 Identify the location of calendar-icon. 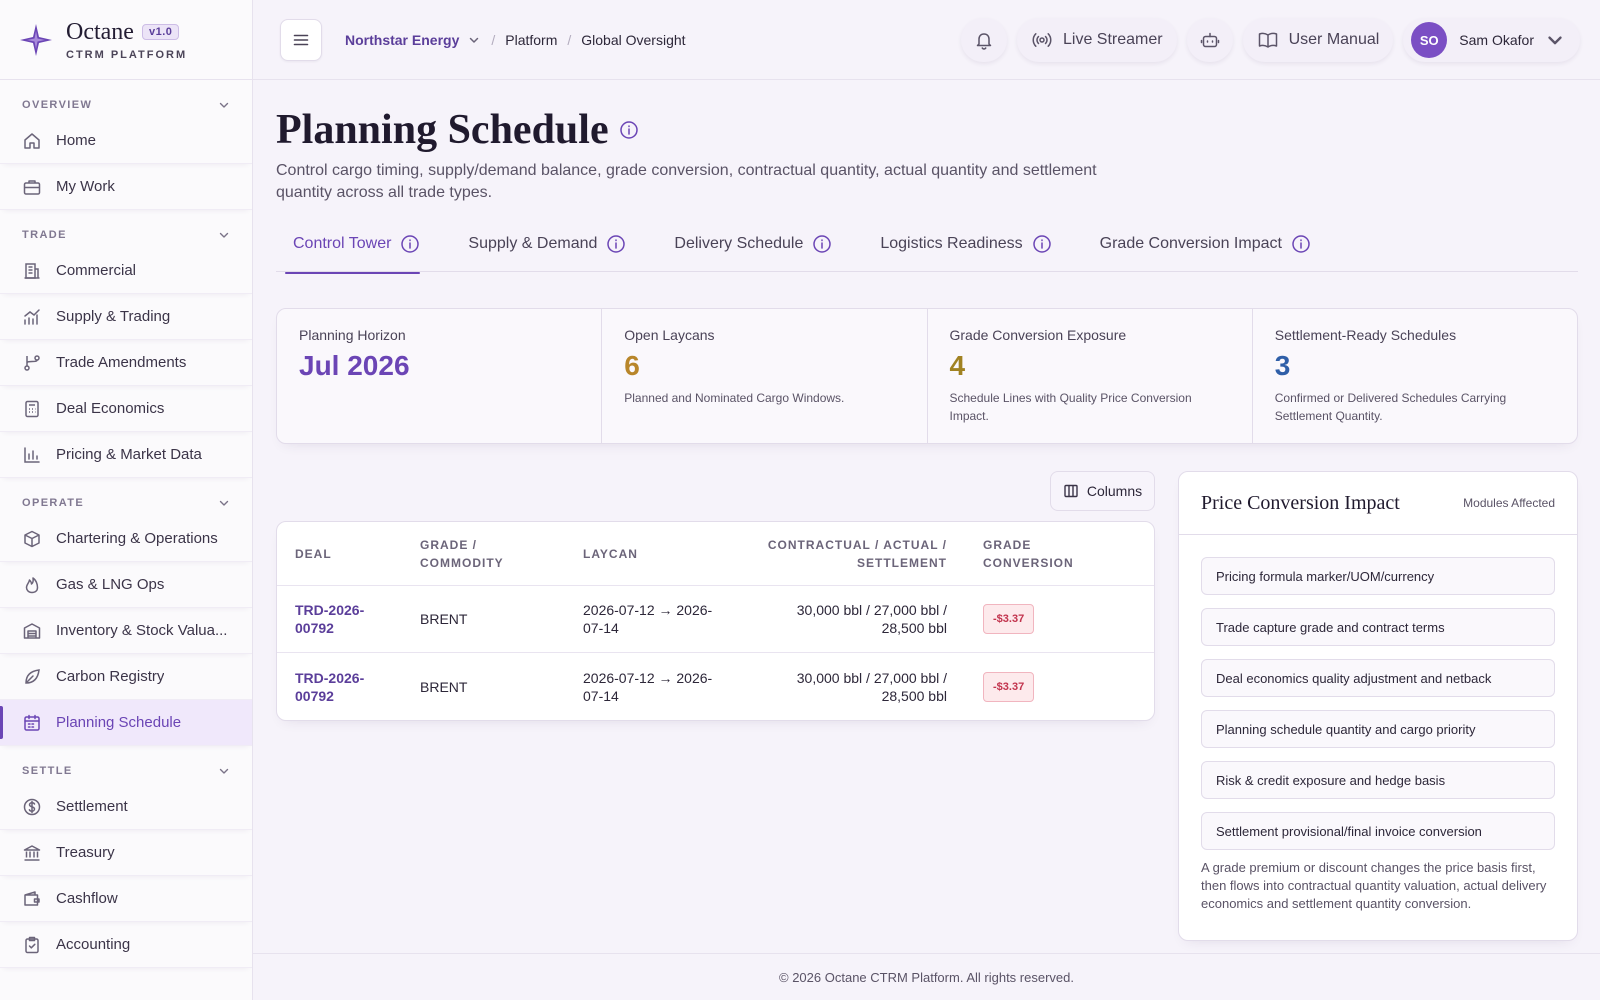
(32, 722).